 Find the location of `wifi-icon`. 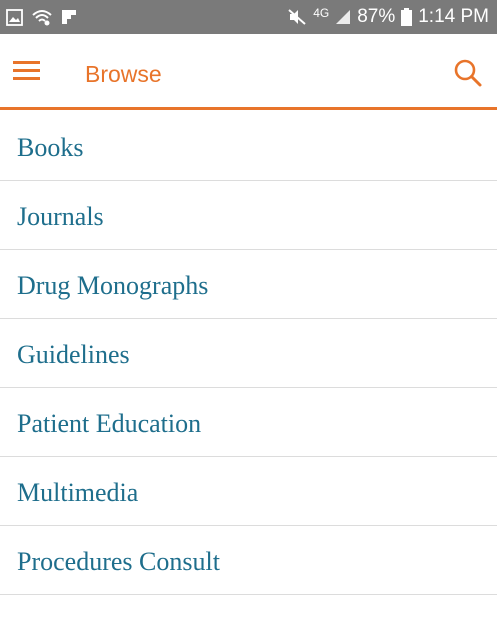

wifi-icon is located at coordinates (42, 17).